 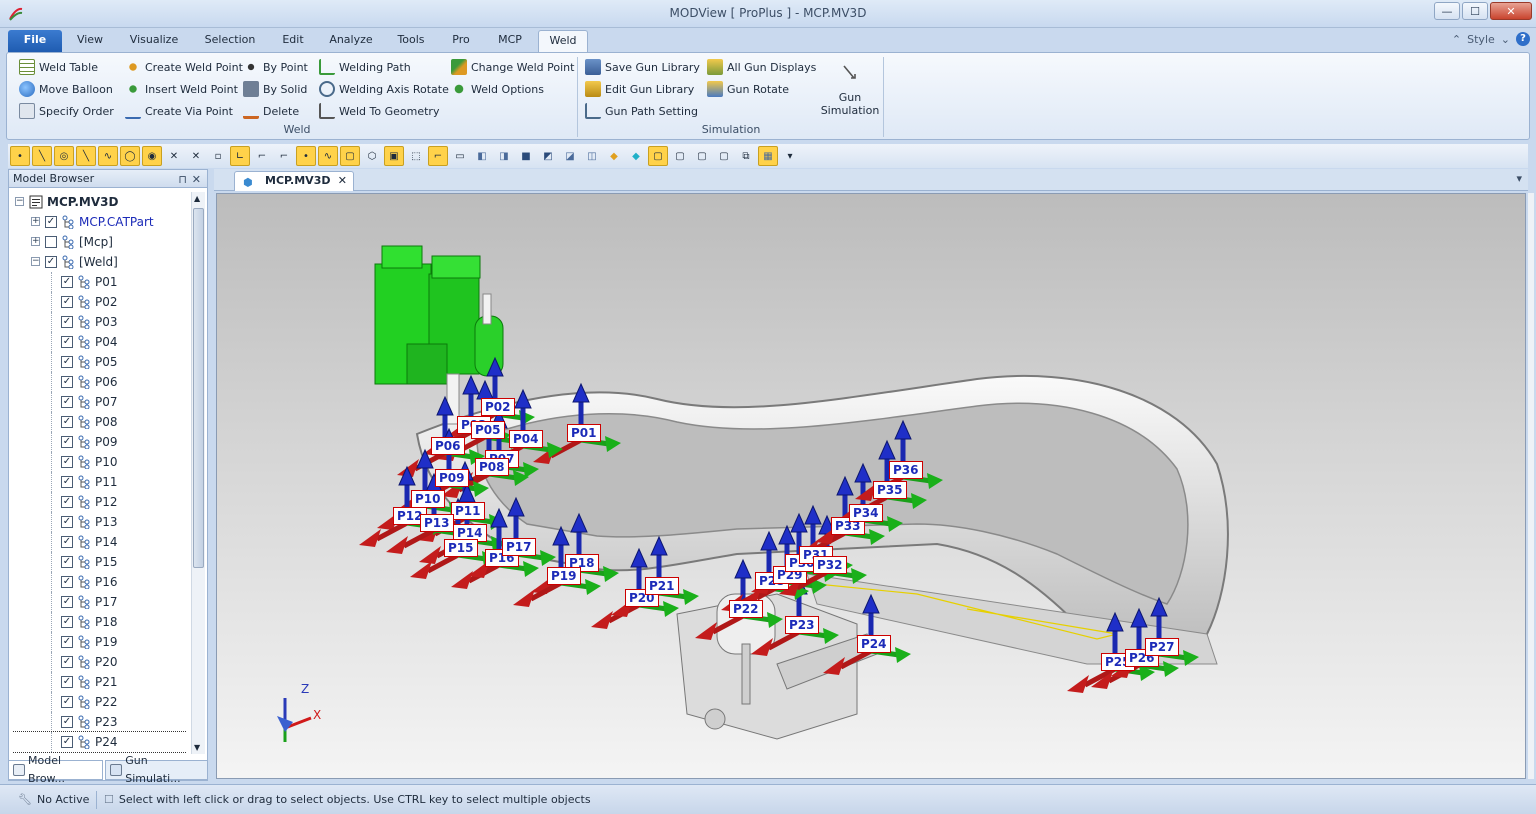 I want to click on scroll-down-icon: ▼, so click(x=197, y=747).